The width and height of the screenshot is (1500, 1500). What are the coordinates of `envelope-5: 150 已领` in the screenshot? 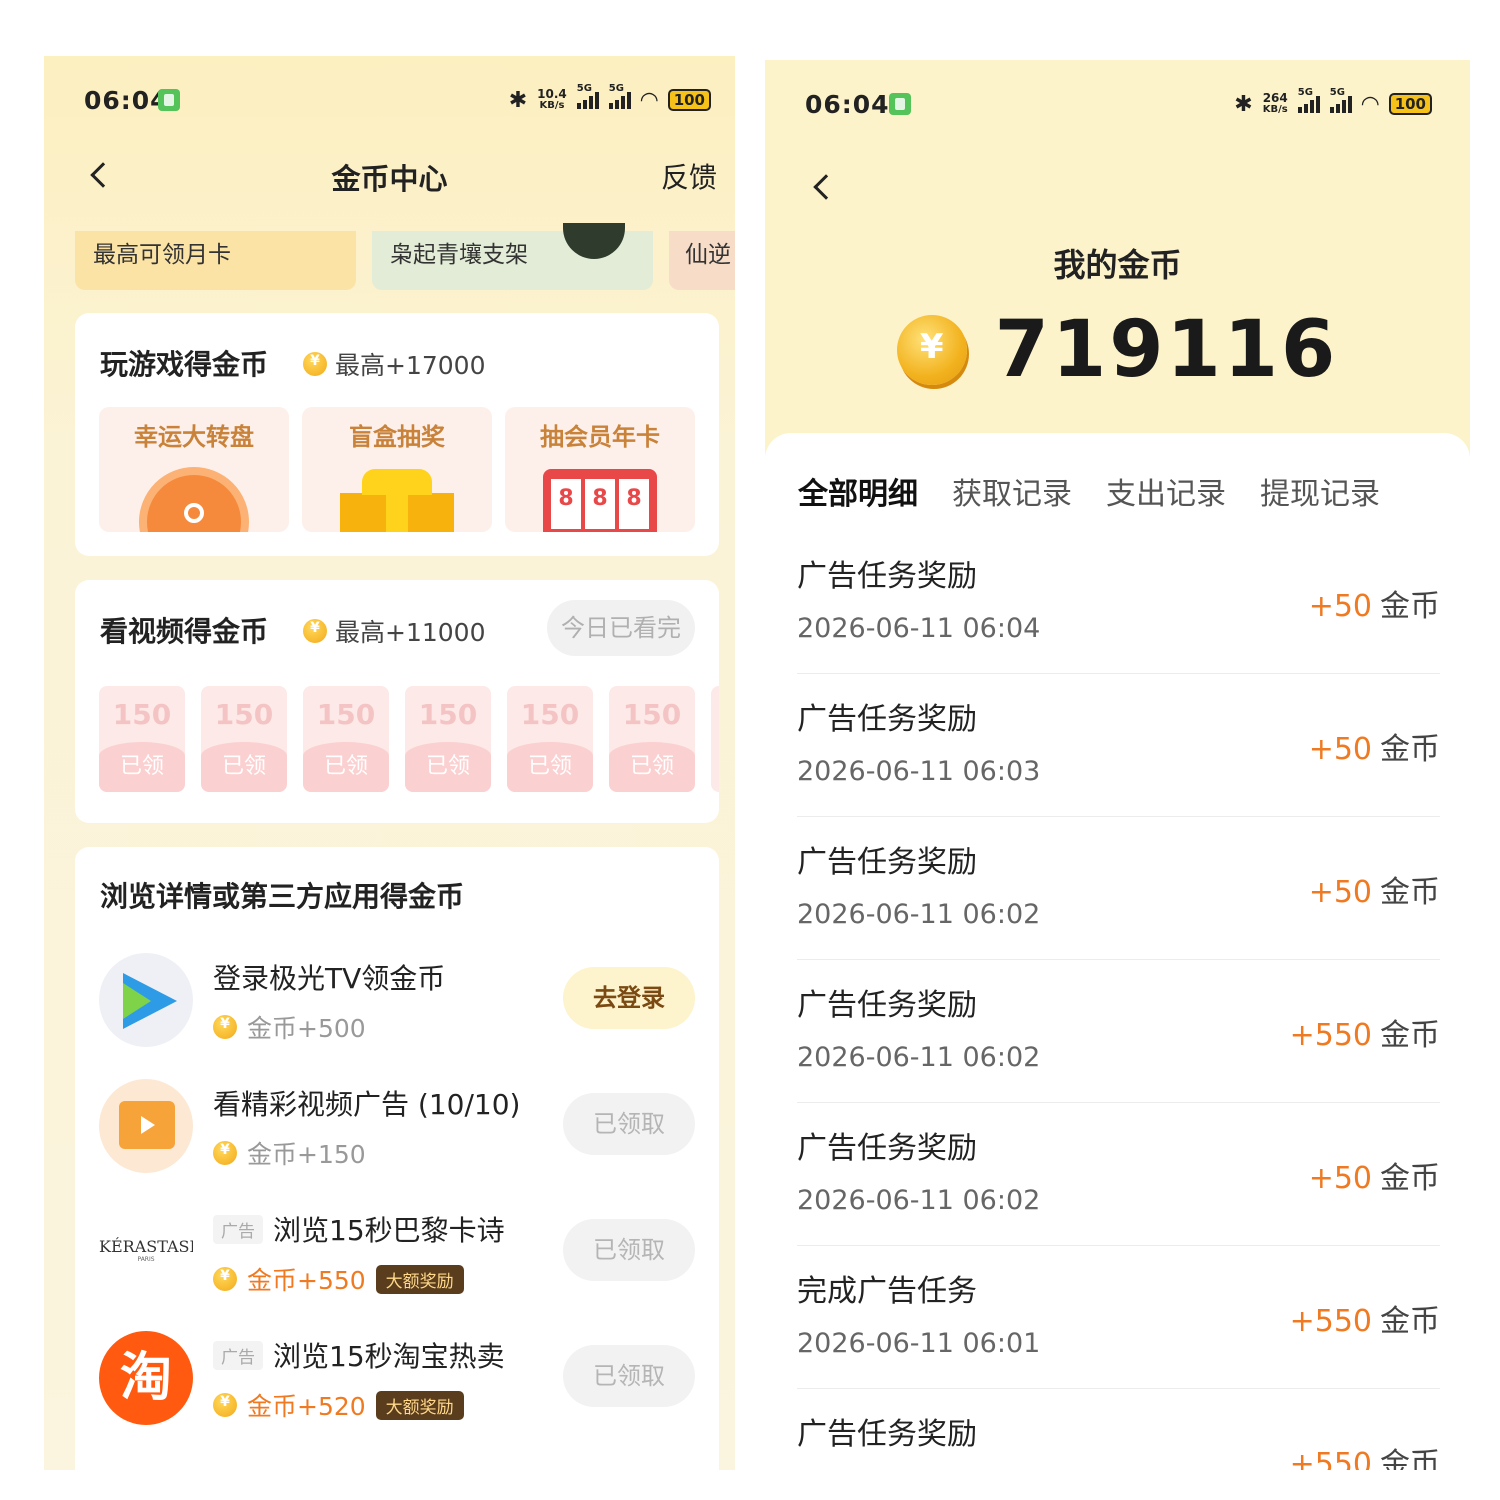 It's located at (550, 739).